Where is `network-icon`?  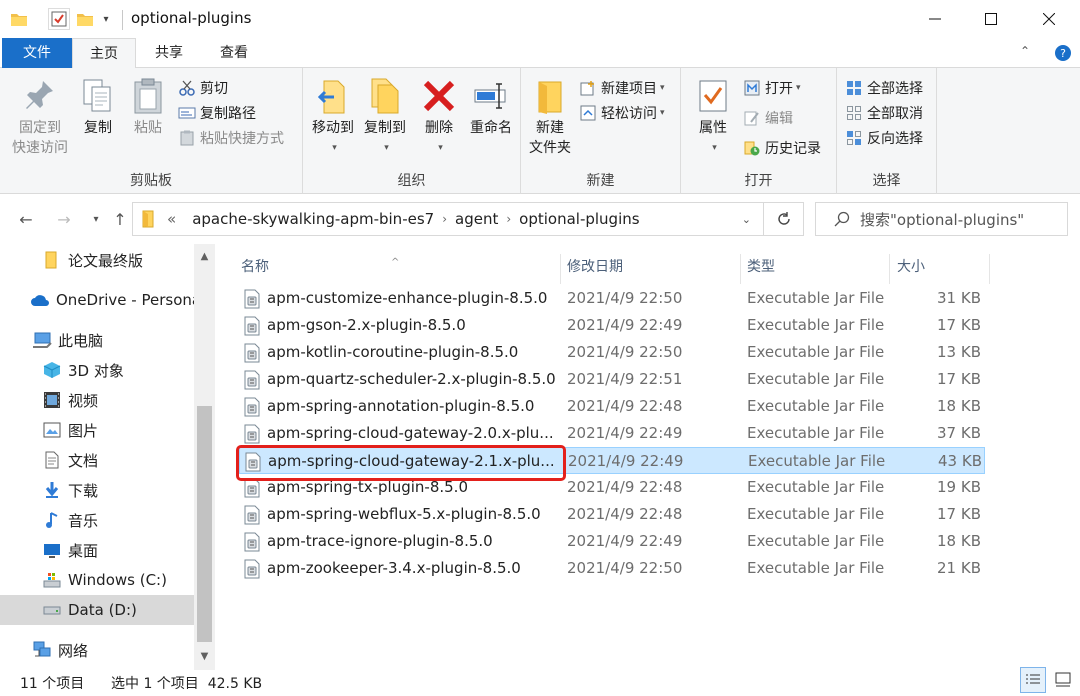
network-icon is located at coordinates (42, 650).